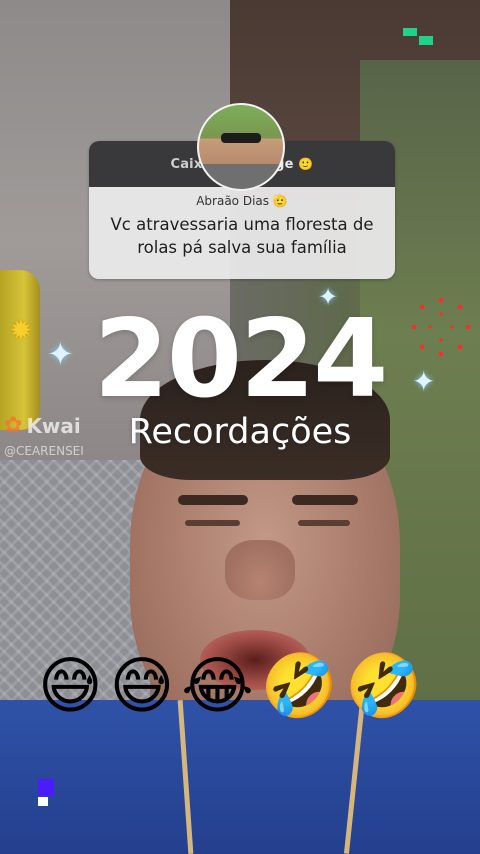  Describe the element at coordinates (212, 523) in the screenshot. I see `left-eye` at that location.